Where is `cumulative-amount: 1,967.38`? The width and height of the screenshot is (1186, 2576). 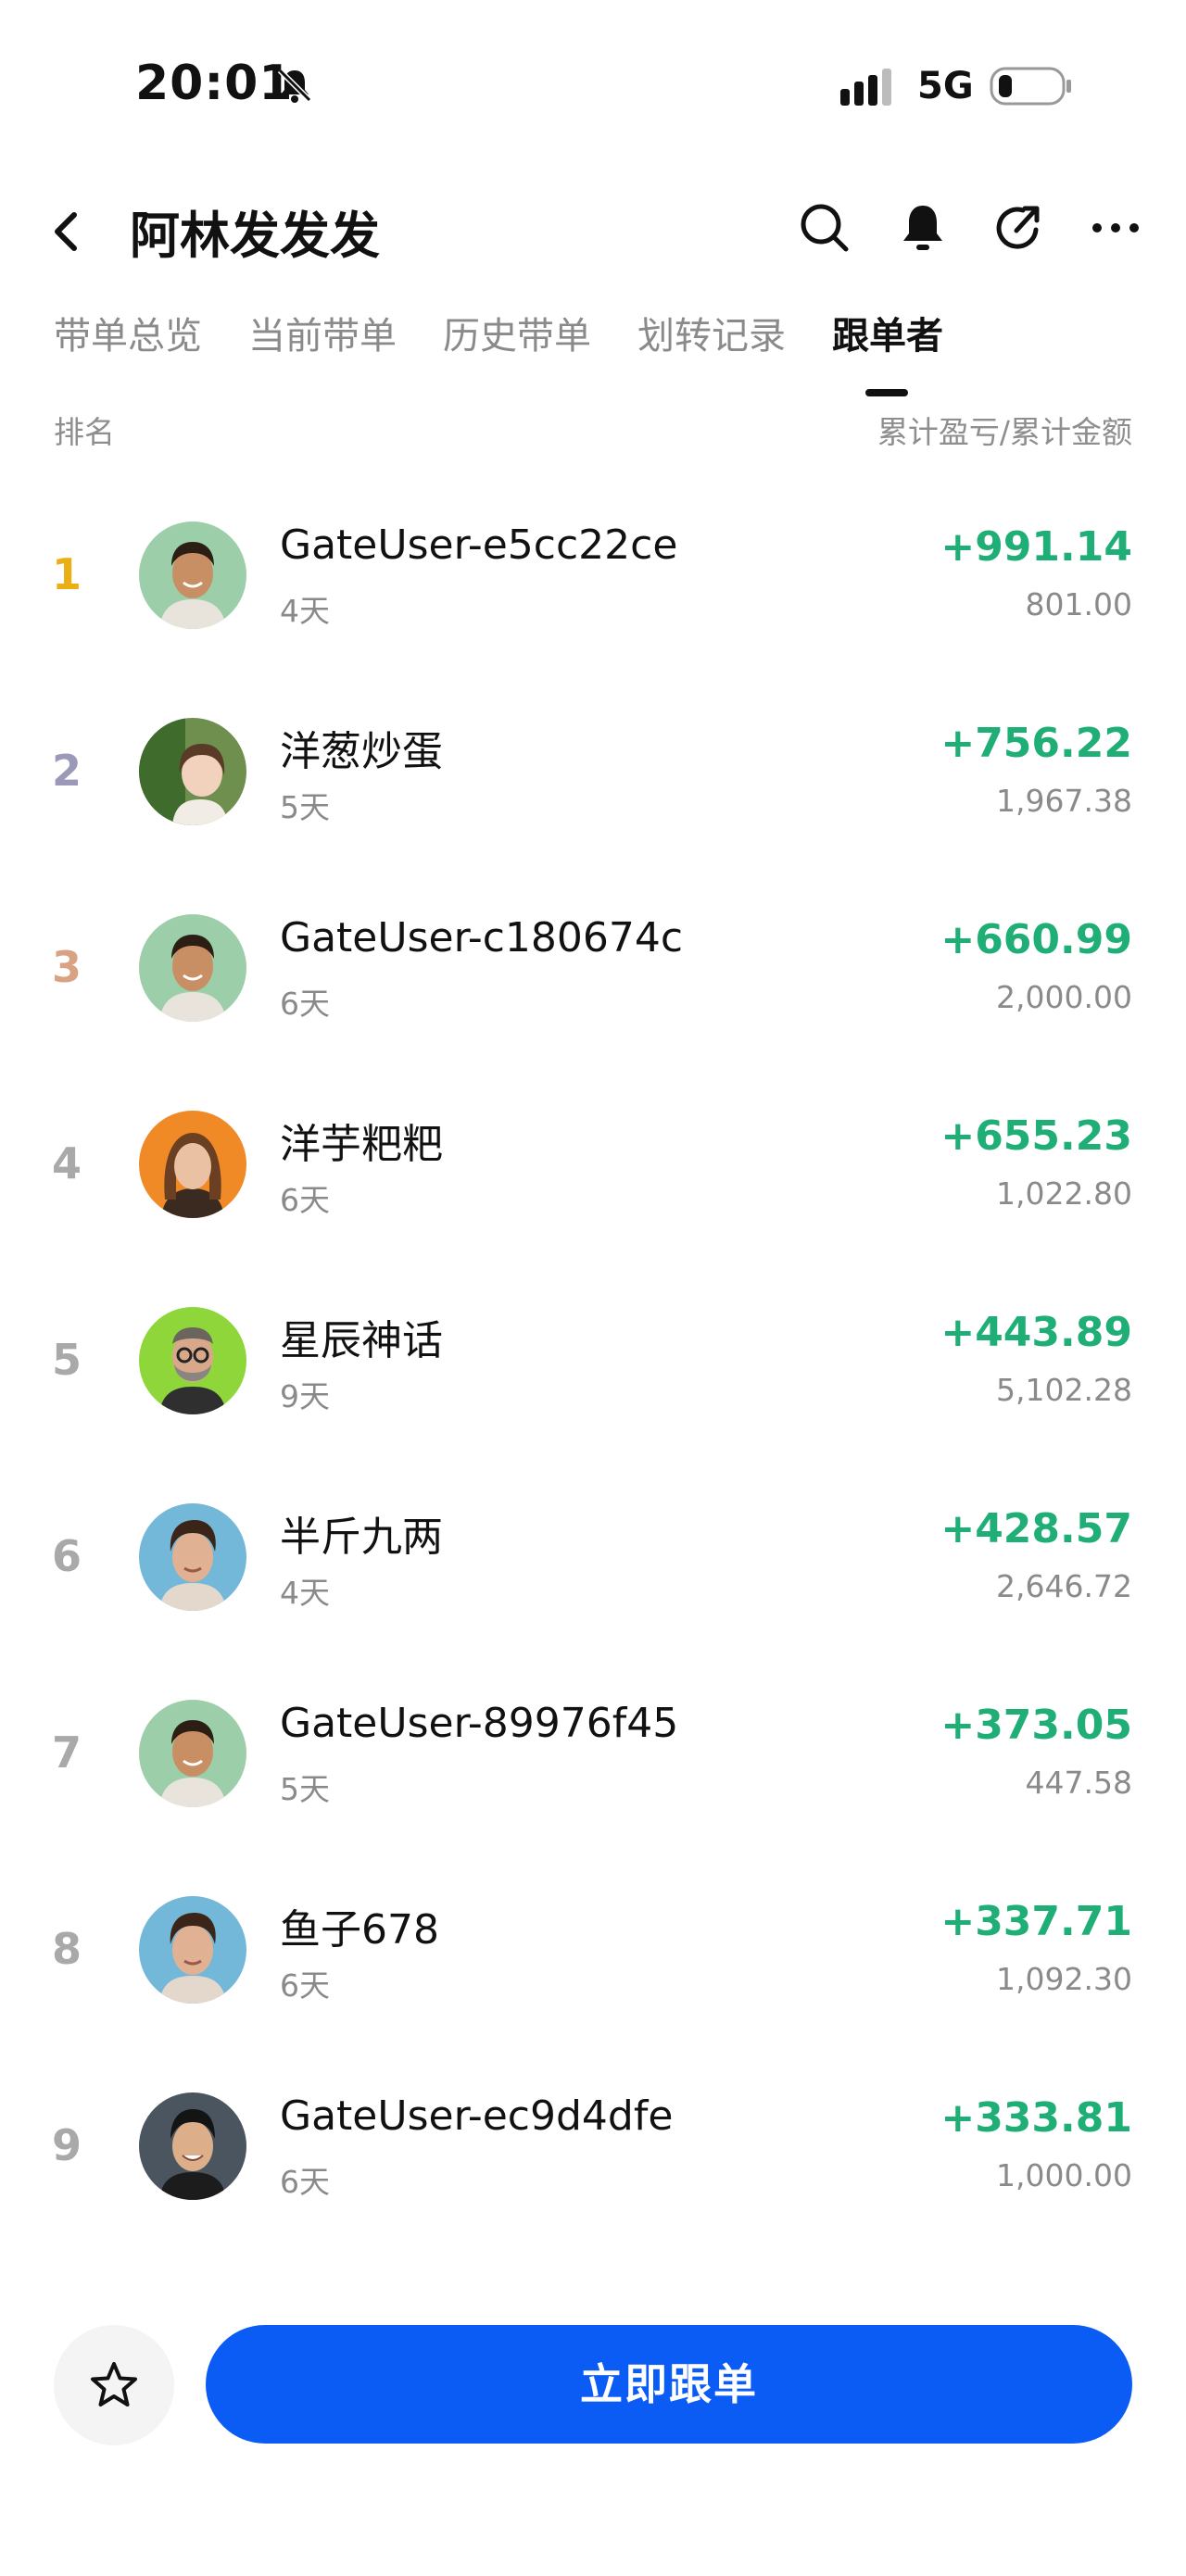 cumulative-amount: 1,967.38 is located at coordinates (1064, 801).